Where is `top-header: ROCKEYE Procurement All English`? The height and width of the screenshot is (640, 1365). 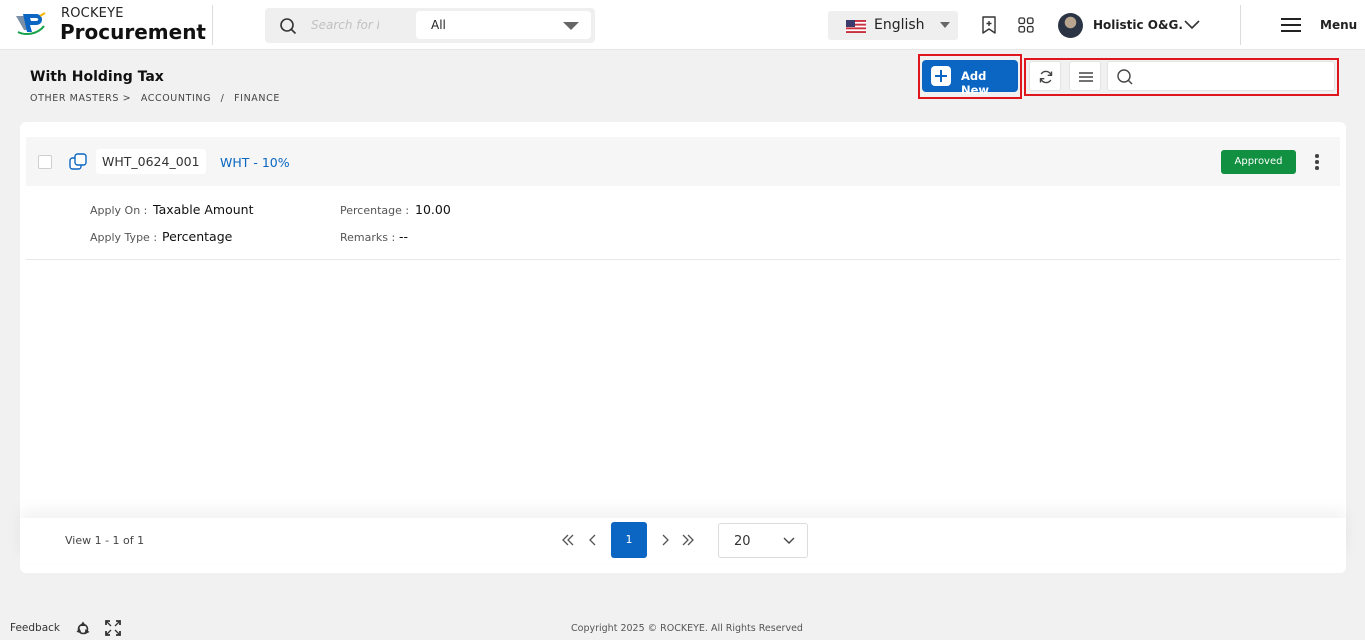
top-header: ROCKEYE Procurement All English is located at coordinates (682, 25).